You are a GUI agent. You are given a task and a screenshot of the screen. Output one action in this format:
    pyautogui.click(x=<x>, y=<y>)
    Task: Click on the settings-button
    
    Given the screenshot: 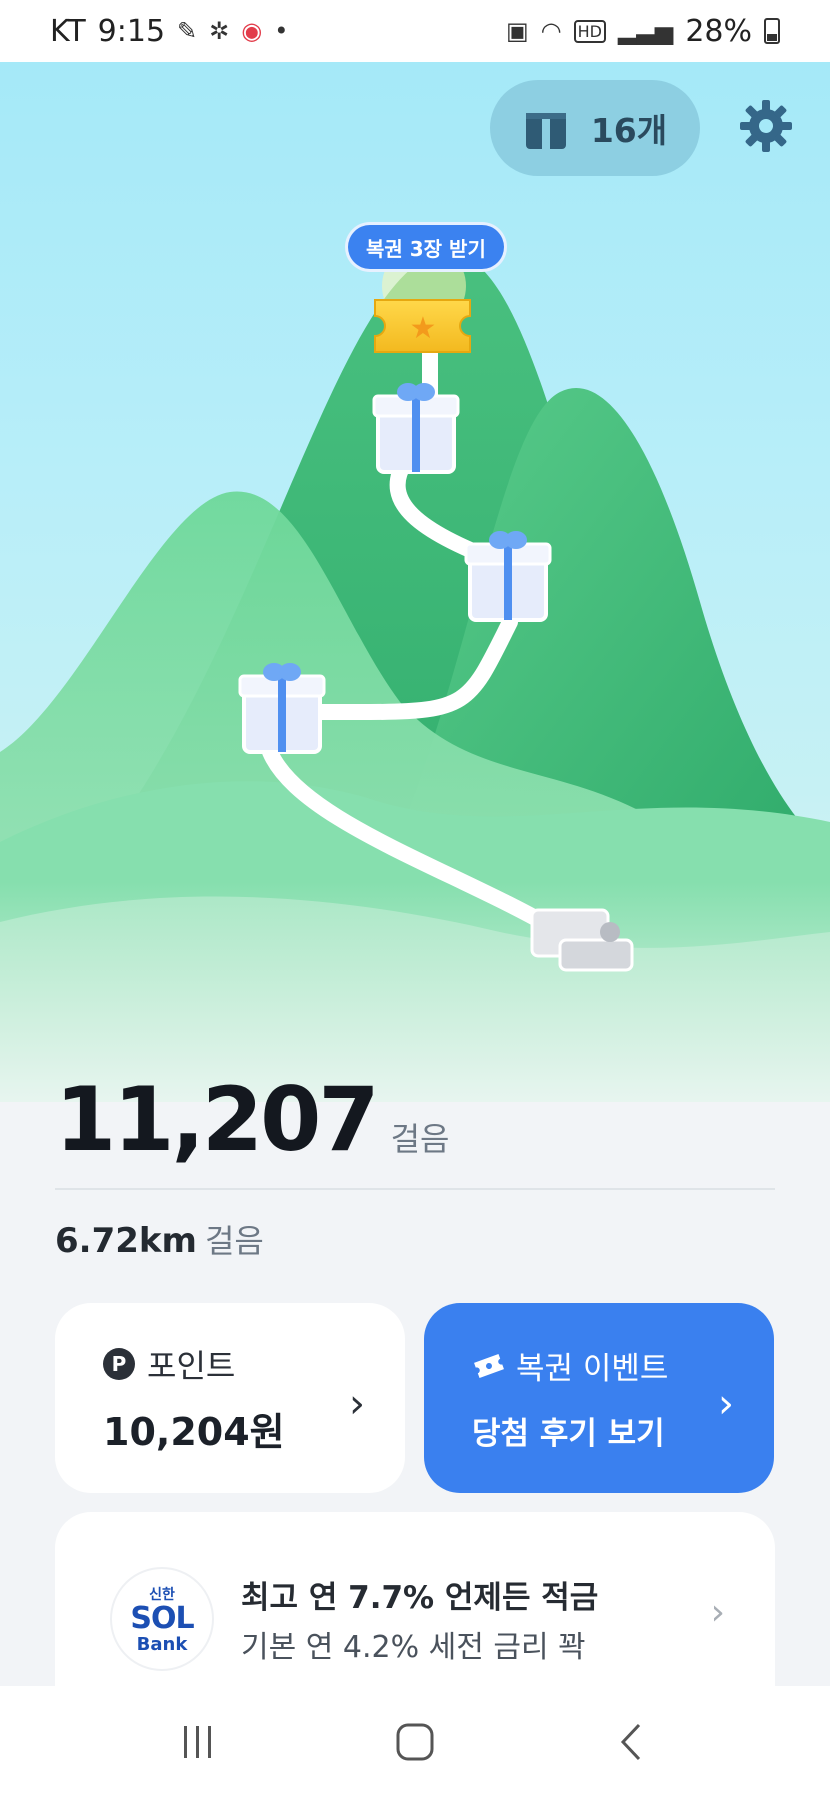 What is the action you would take?
    pyautogui.click(x=766, y=126)
    